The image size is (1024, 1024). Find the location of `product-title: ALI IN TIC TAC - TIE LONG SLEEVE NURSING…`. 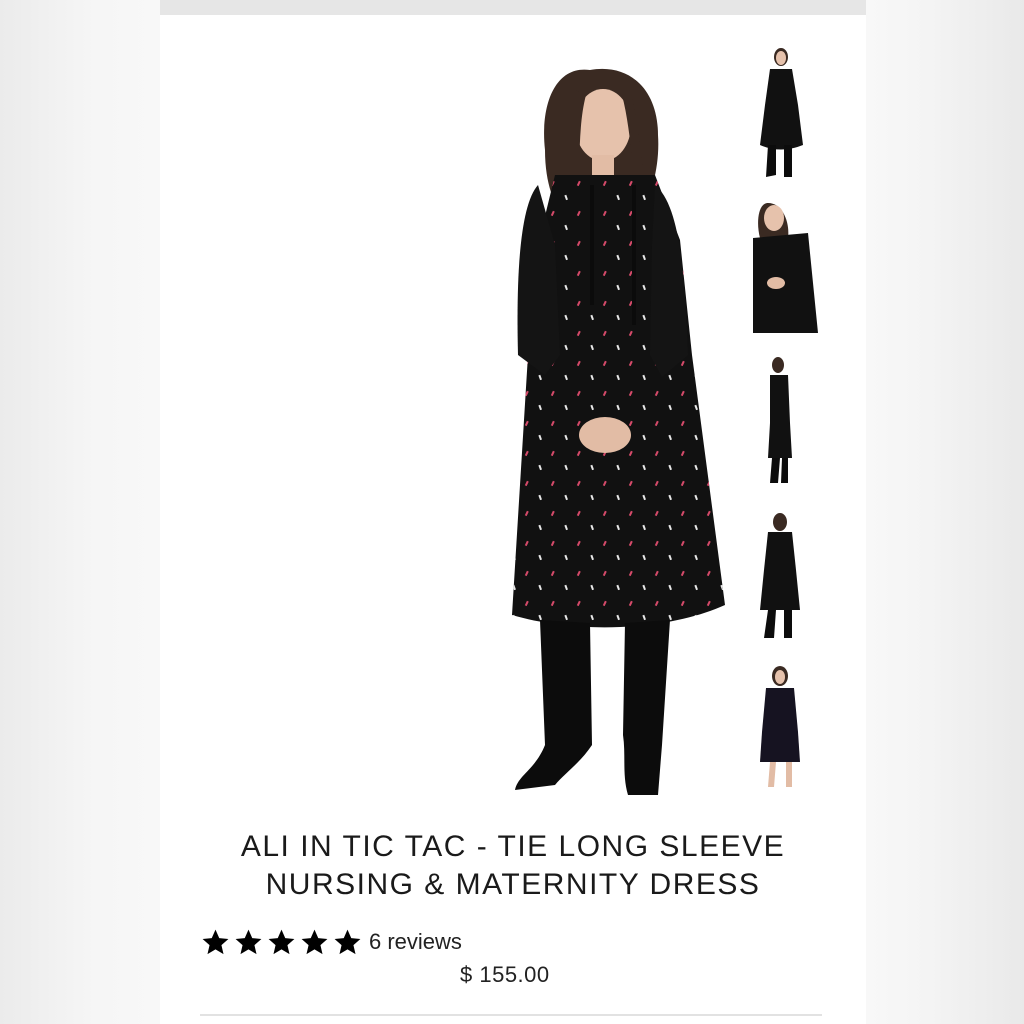

product-title: ALI IN TIC TAC - TIE LONG SLEEVE NURSING… is located at coordinates (513, 866).